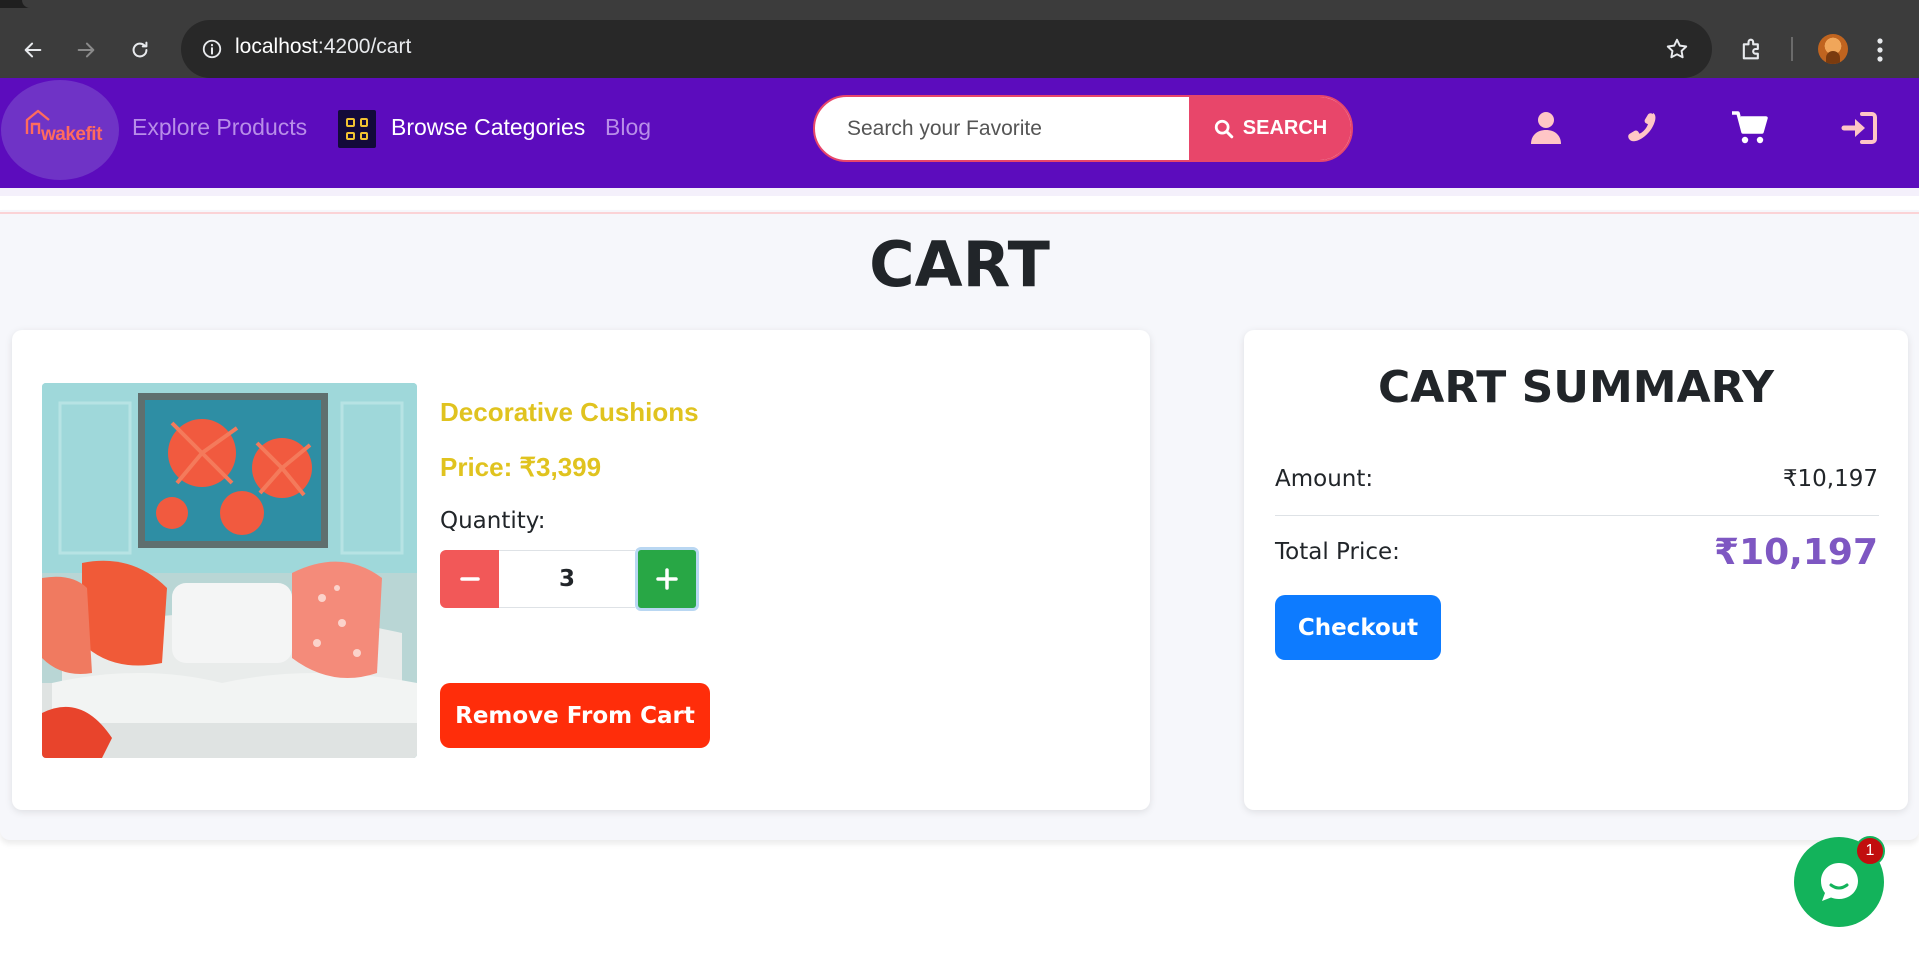 This screenshot has height=954, width=1919. I want to click on product-photo-cushions, so click(229, 570).